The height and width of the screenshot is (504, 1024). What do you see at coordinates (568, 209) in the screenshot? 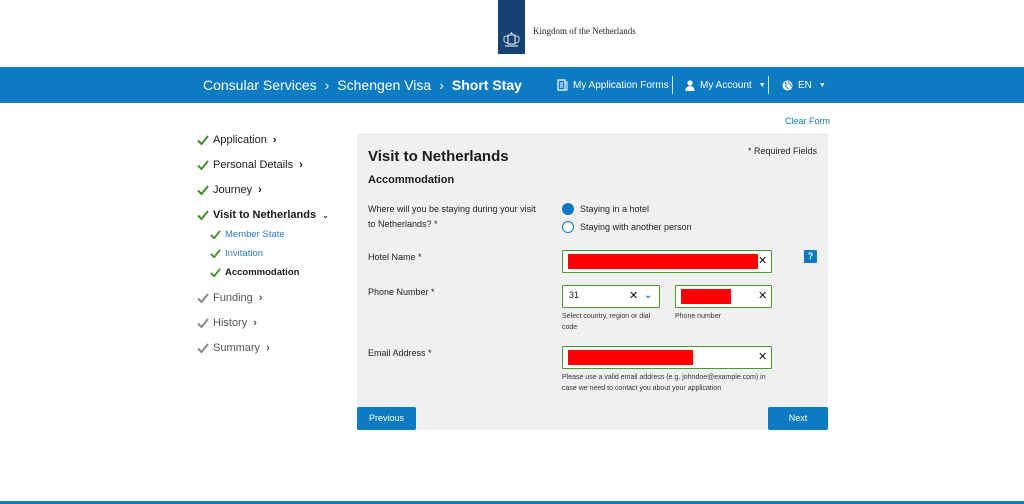
I see `radio-selected-icon` at bounding box center [568, 209].